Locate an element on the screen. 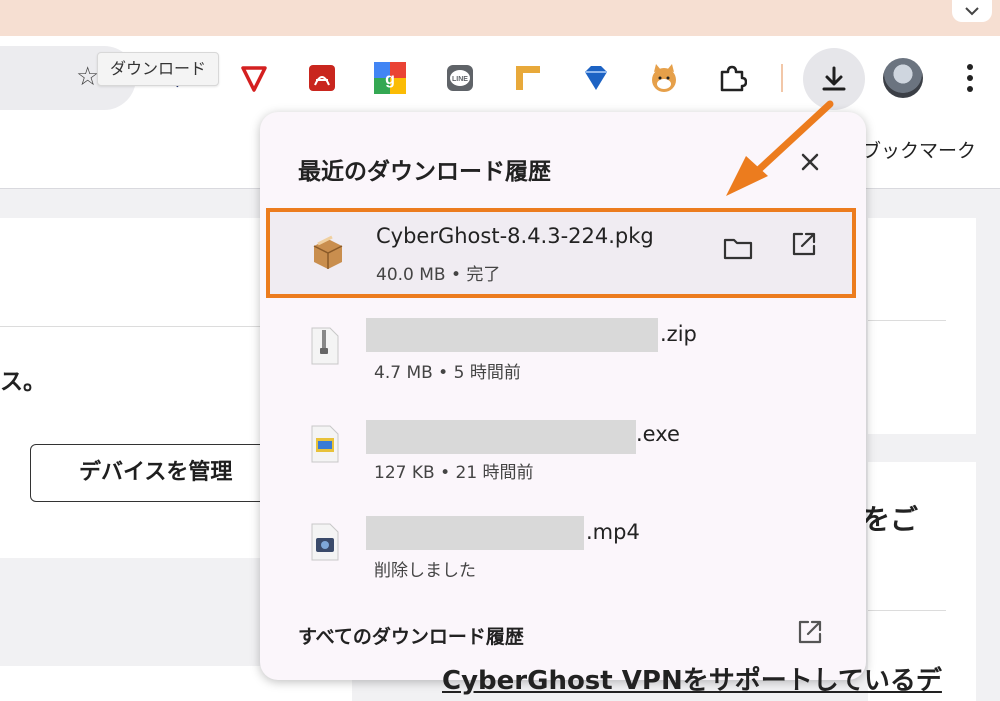 This screenshot has height=701, width=1000. download-item: .exe 127 KB • 21 時間前 is located at coordinates (563, 454).